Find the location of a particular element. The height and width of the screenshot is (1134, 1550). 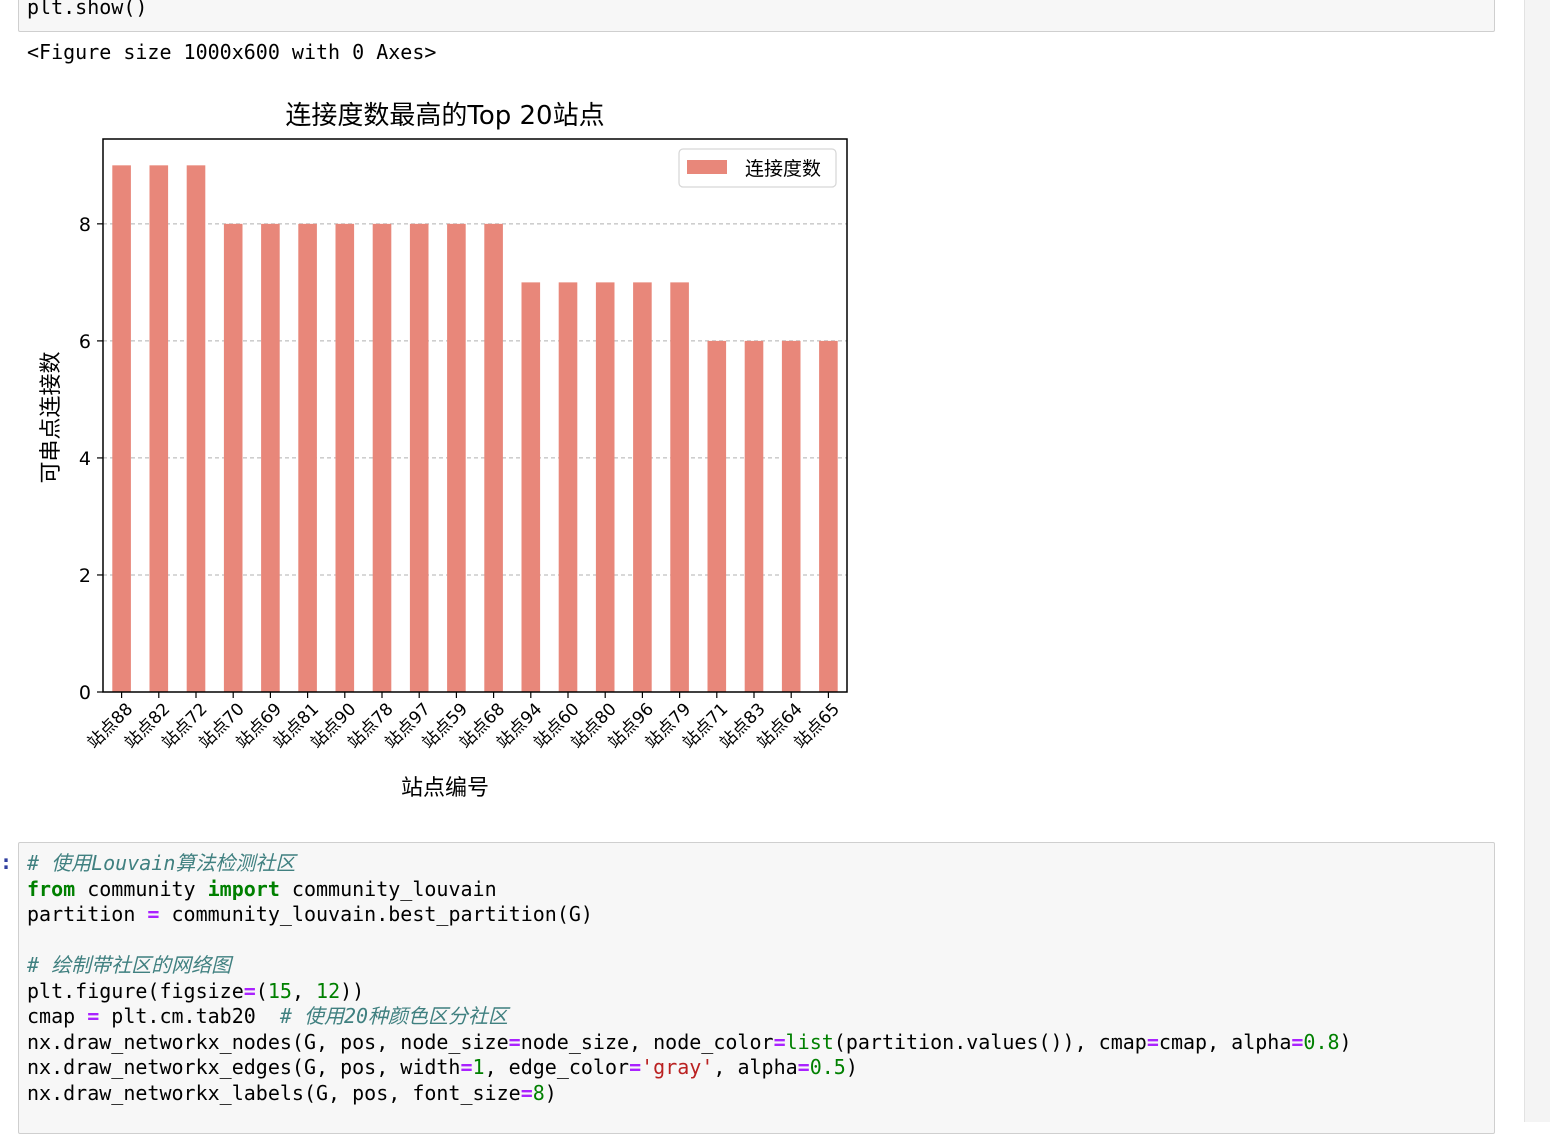

notebook-scrollbar is located at coordinates (1537, 561).